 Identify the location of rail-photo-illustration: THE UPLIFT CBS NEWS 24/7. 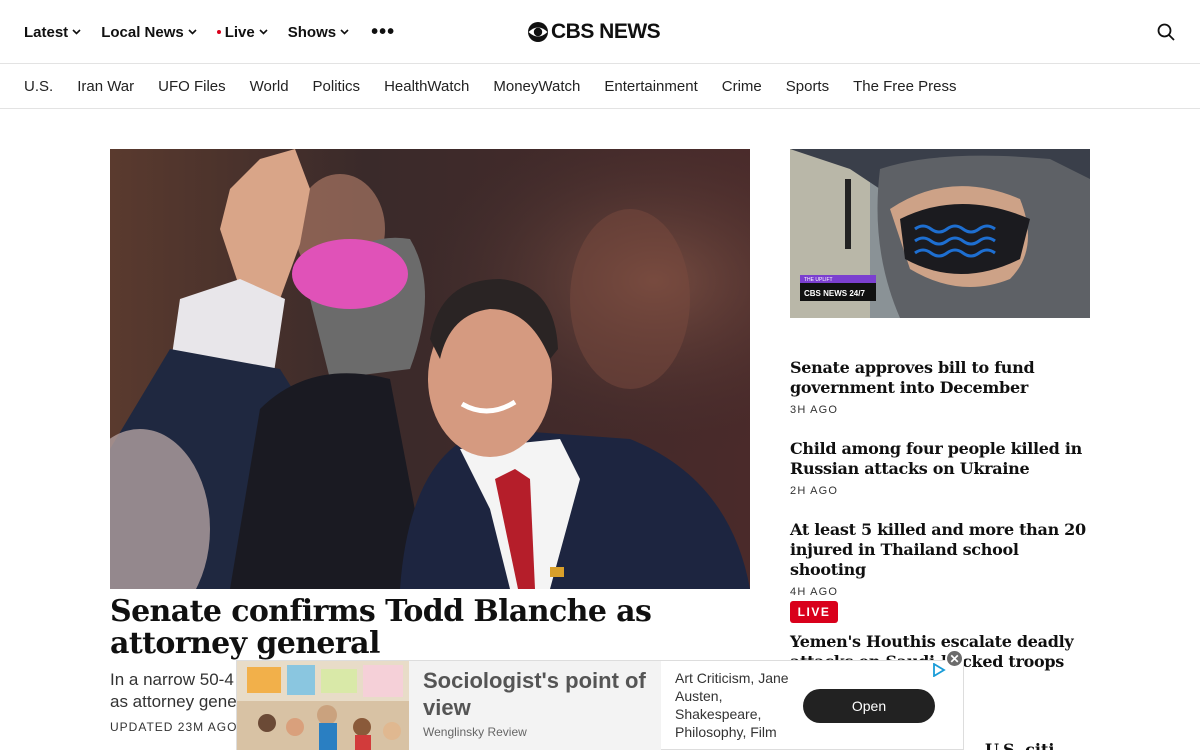
(940, 233).